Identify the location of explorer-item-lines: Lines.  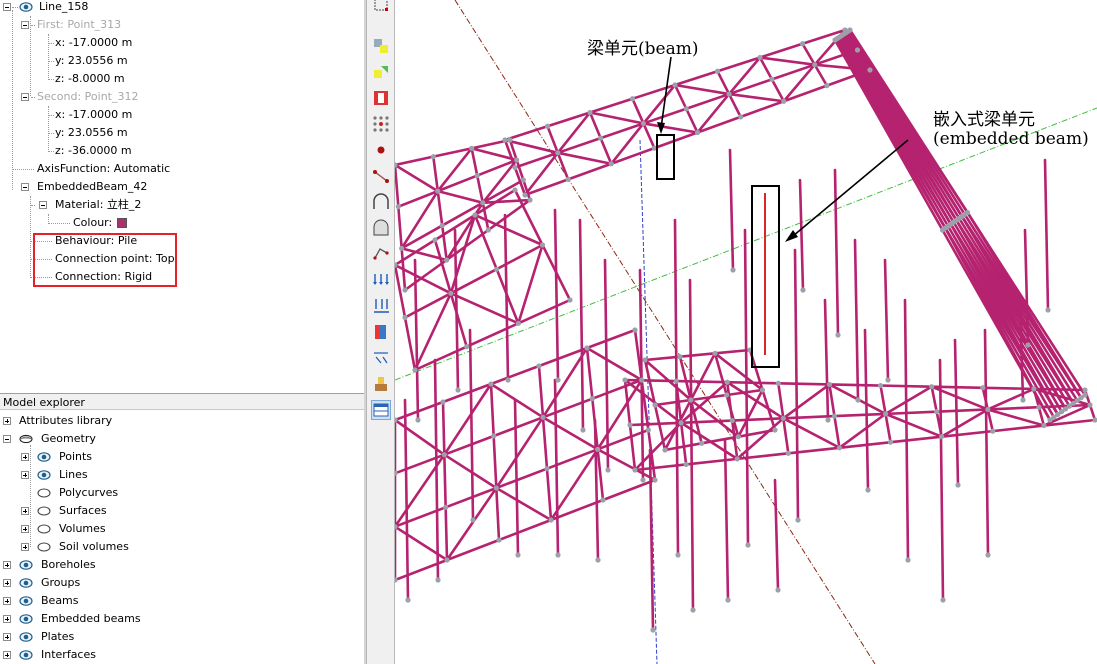
(180, 475).